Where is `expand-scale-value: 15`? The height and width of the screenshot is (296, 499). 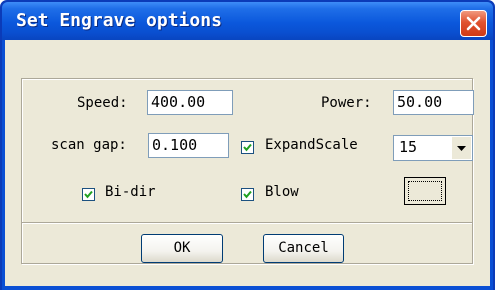
expand-scale-value: 15 is located at coordinates (408, 147).